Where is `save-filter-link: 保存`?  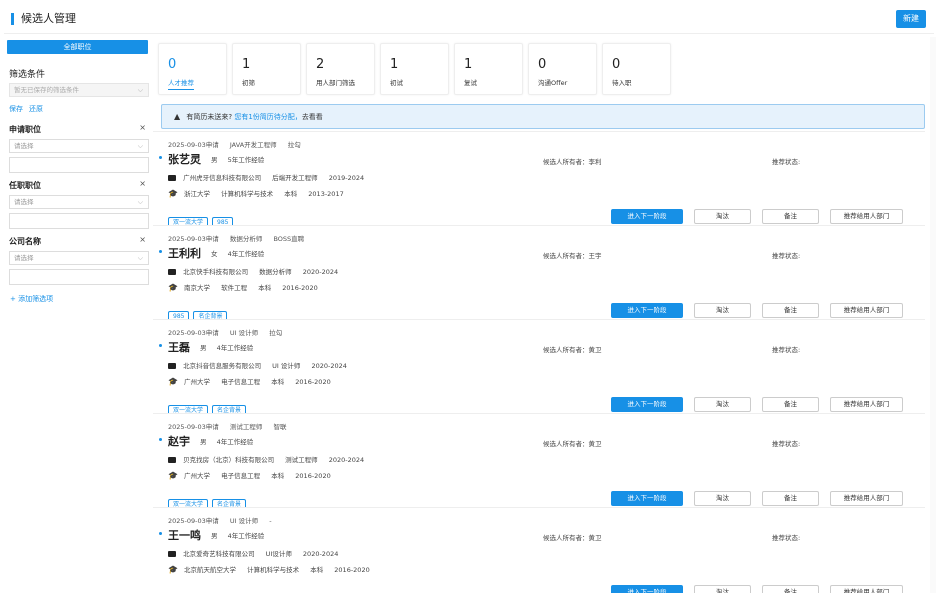 save-filter-link: 保存 is located at coordinates (16, 109).